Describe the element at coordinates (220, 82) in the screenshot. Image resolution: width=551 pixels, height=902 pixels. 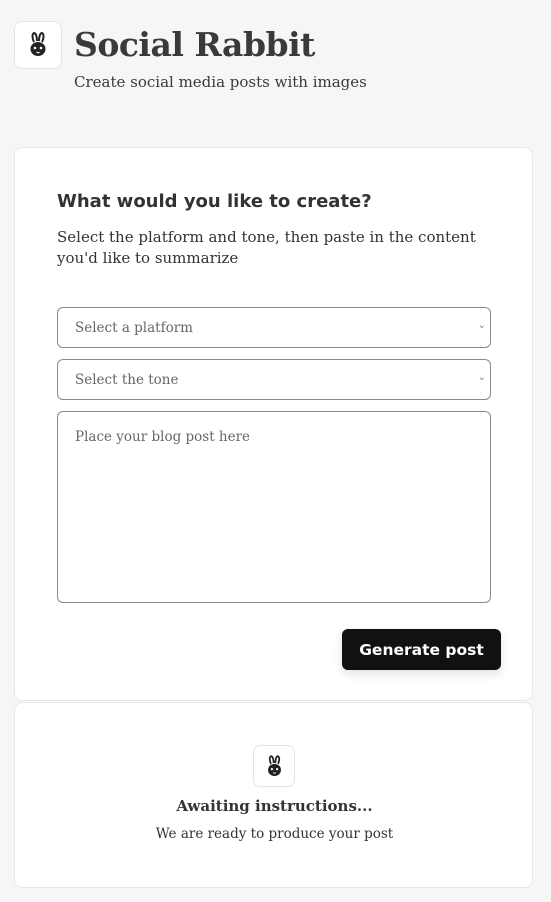
I see `app-subtitle: Create social media posts with images` at that location.